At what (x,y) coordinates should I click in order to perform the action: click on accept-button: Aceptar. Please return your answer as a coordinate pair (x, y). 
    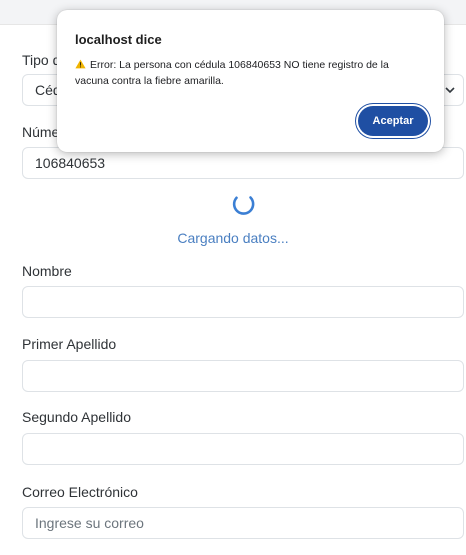
    Looking at the image, I should click on (393, 121).